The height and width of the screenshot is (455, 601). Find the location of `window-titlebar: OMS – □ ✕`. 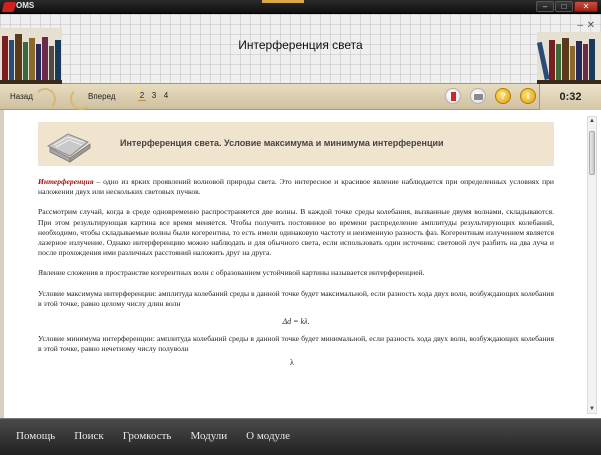

window-titlebar: OMS – □ ✕ is located at coordinates (300, 7).